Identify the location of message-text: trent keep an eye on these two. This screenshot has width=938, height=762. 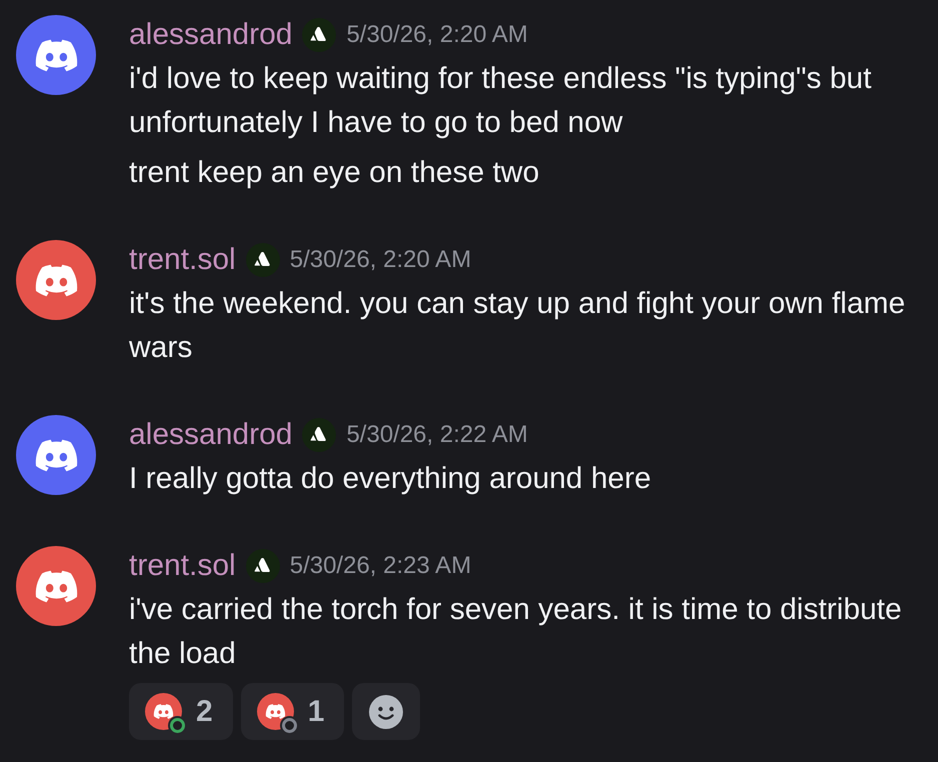
(334, 173).